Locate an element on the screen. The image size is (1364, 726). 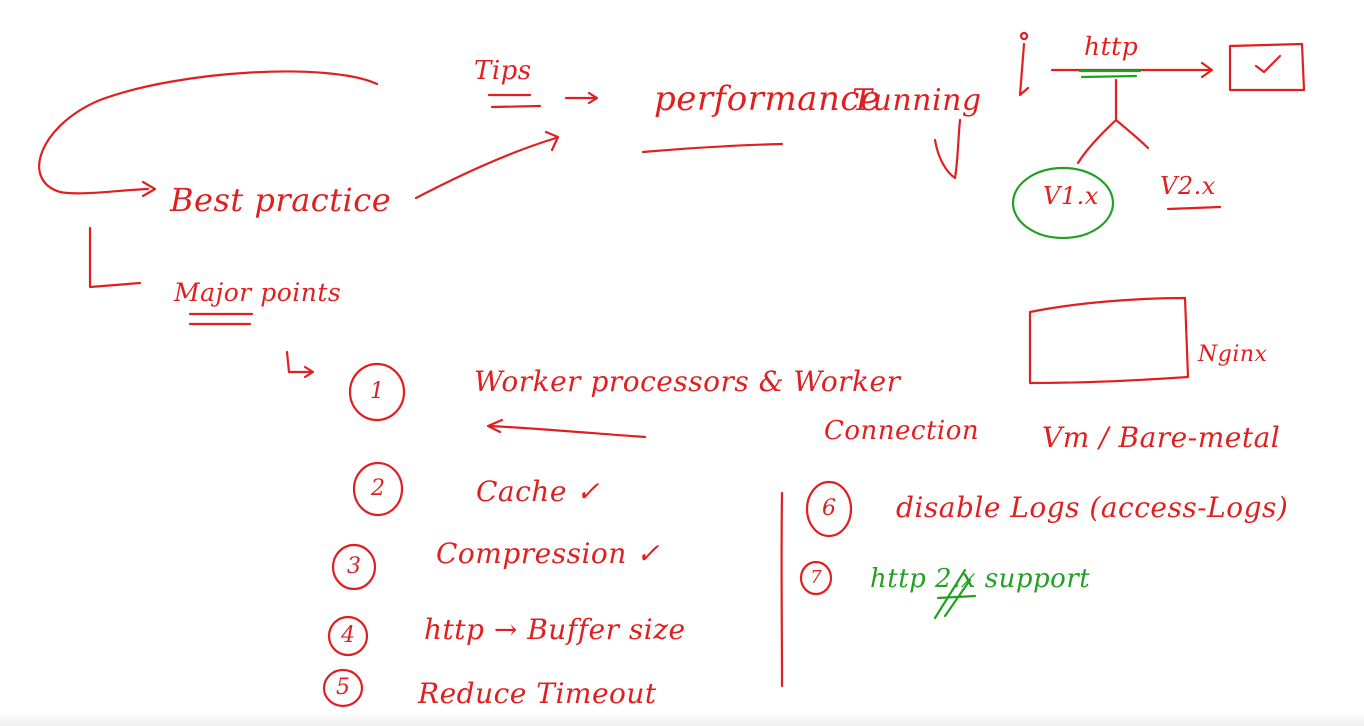
point-number-2: 2 is located at coordinates (378, 488).